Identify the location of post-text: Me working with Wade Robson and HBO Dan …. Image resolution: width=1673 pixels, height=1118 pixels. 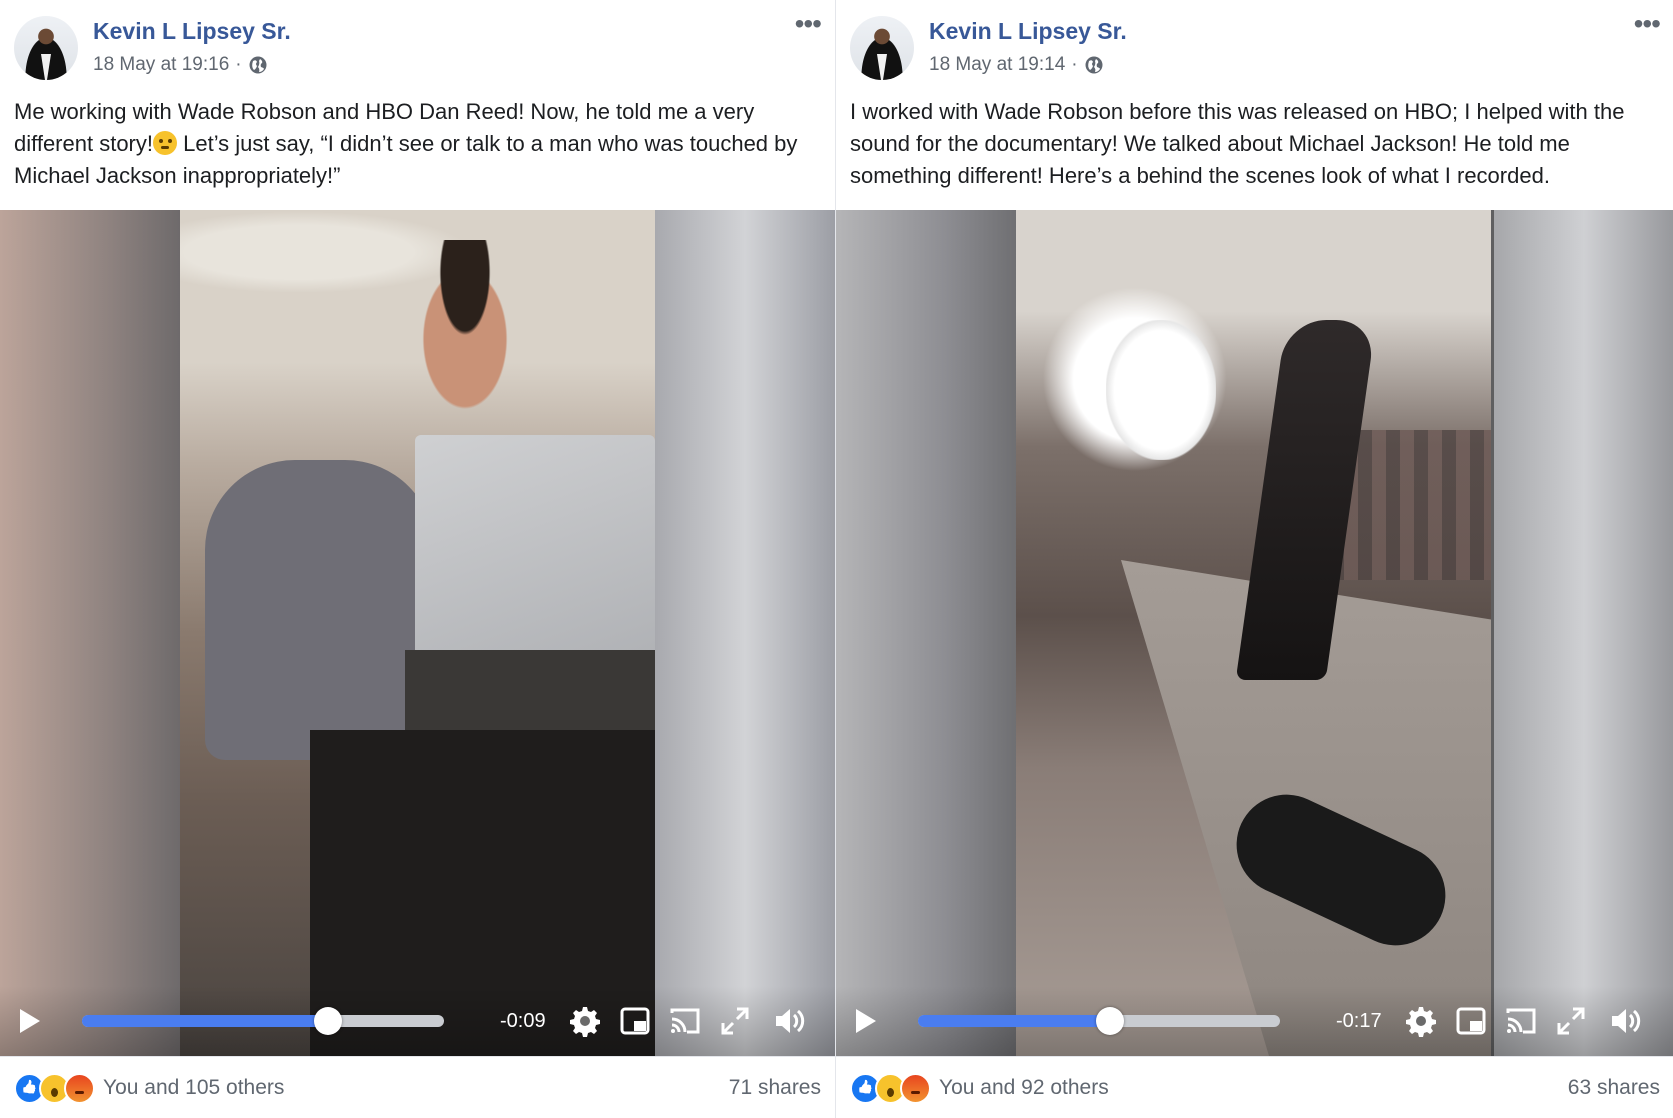
(415, 144).